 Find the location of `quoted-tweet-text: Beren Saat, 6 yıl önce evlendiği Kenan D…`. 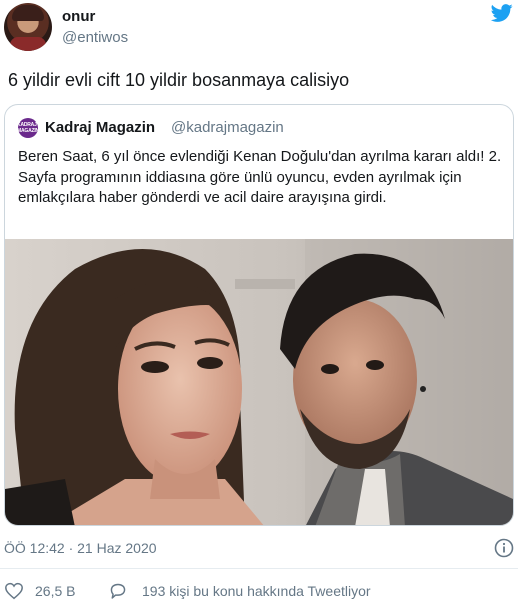

quoted-tweet-text: Beren Saat, 6 yıl önce evlendiği Kenan D… is located at coordinates (260, 177).